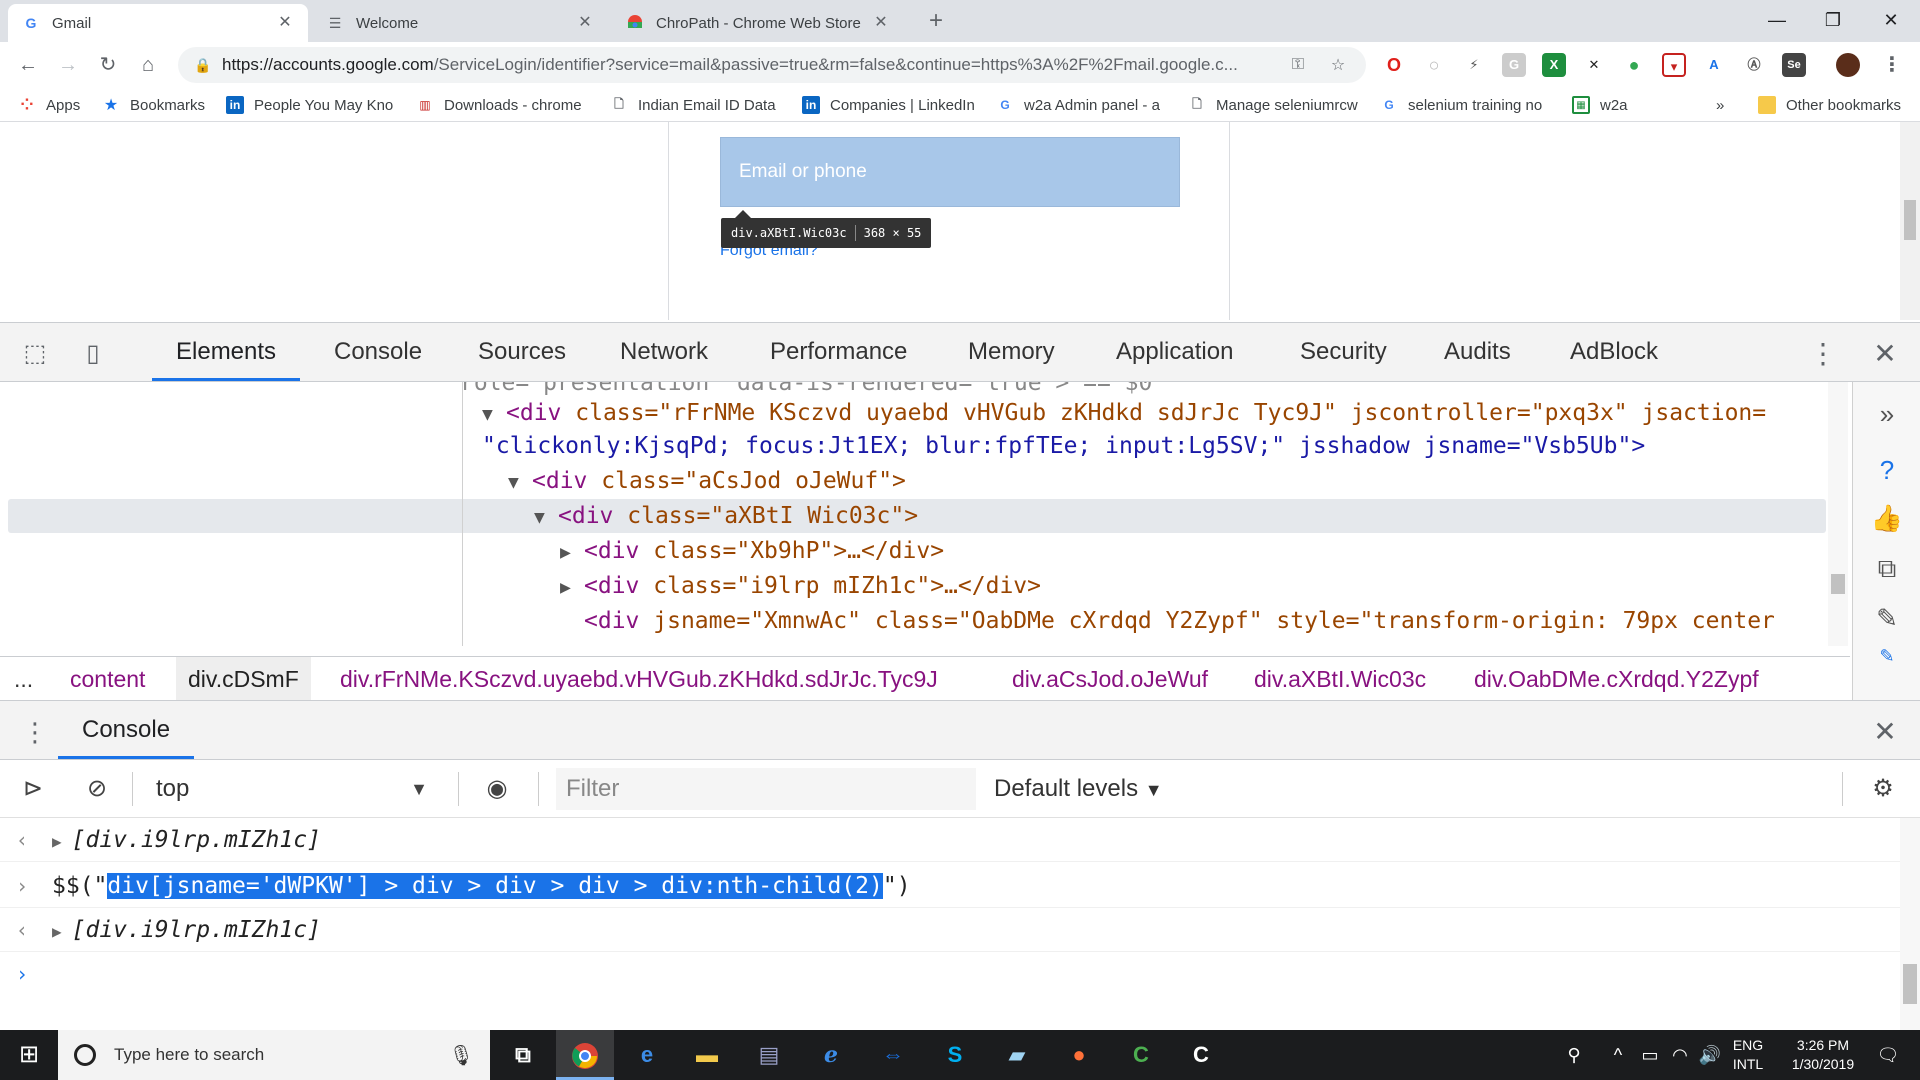  I want to click on other-bookmarks: Other bookmarks, so click(1833, 105).